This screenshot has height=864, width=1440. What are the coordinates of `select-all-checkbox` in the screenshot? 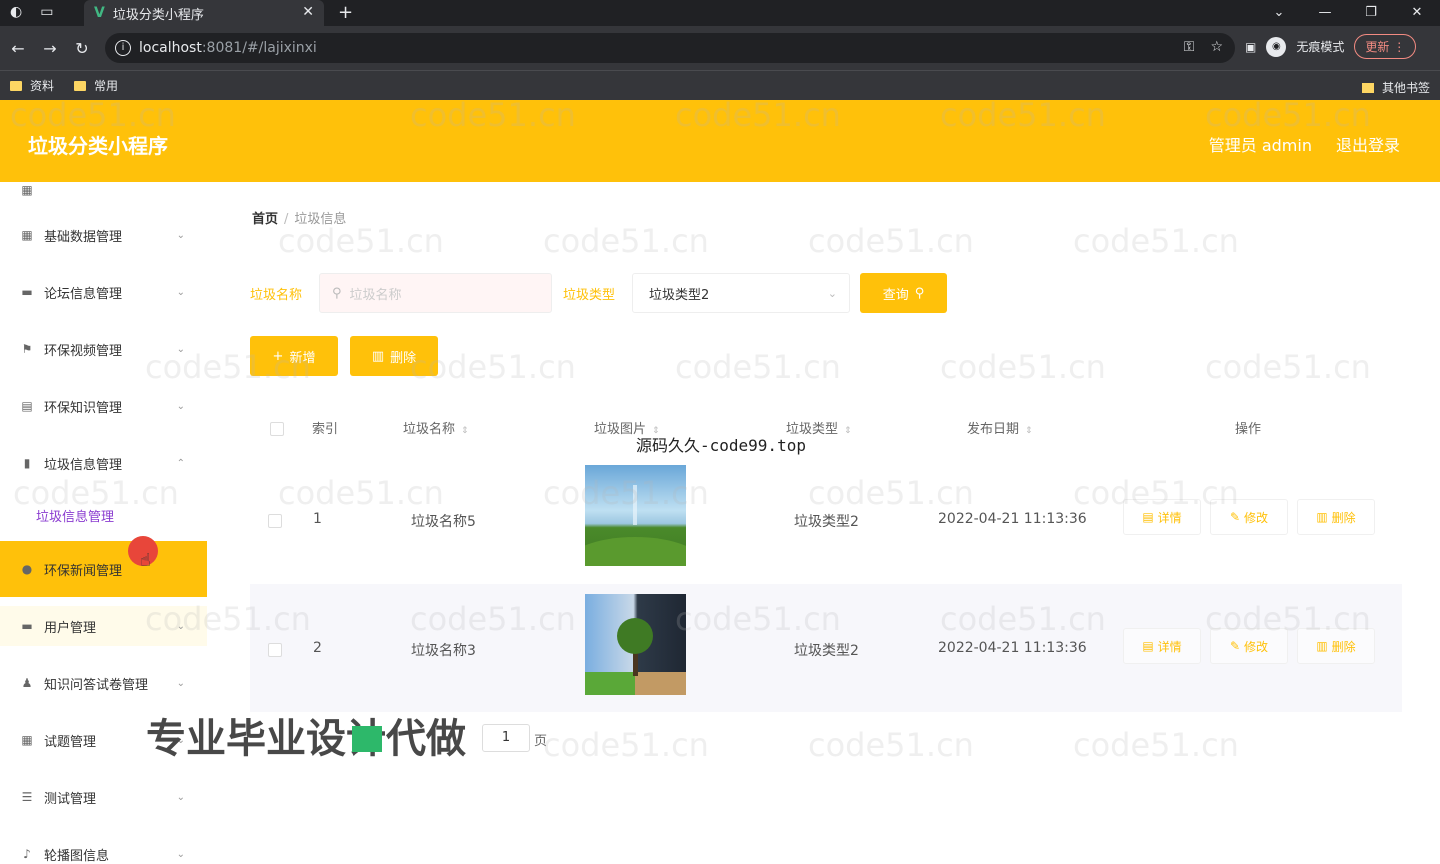 It's located at (277, 429).